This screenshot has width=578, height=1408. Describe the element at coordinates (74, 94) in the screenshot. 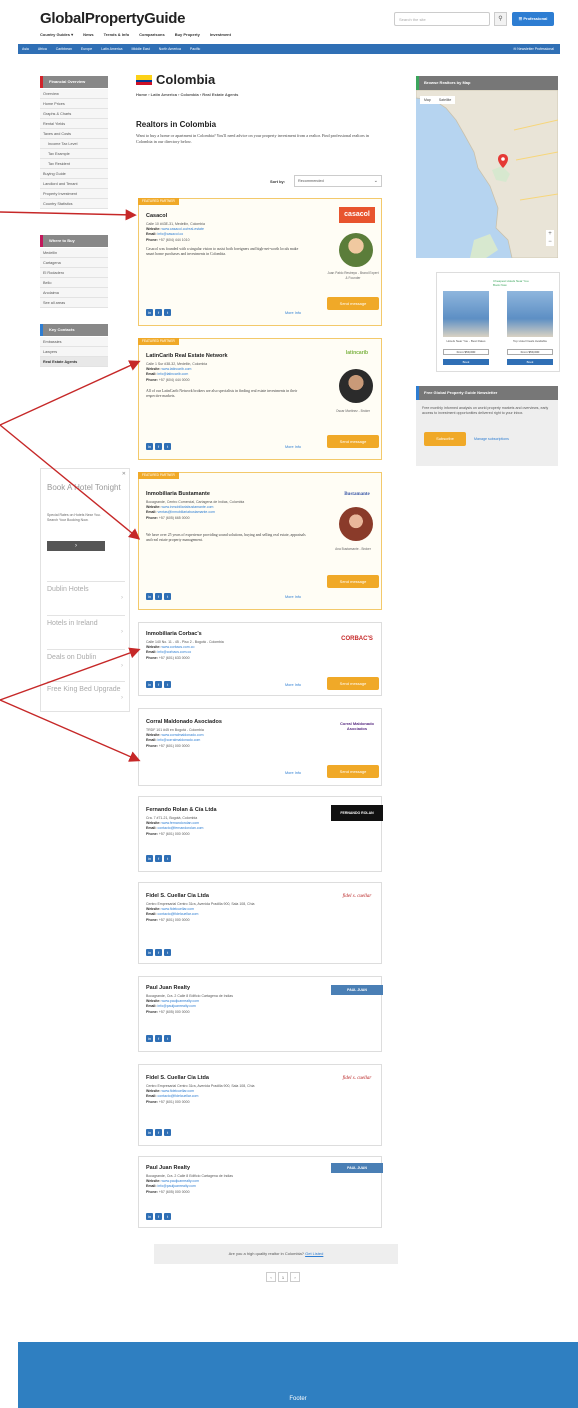

I see `sidebar-item-overview: Overview` at that location.